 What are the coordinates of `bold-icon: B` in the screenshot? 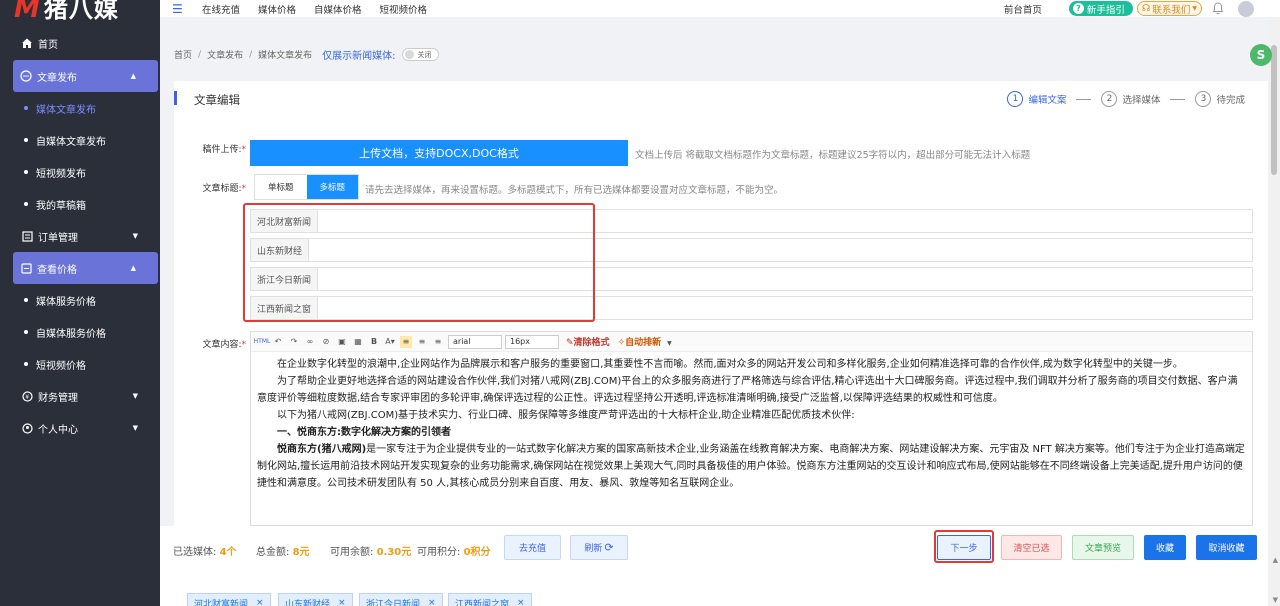 It's located at (374, 342).